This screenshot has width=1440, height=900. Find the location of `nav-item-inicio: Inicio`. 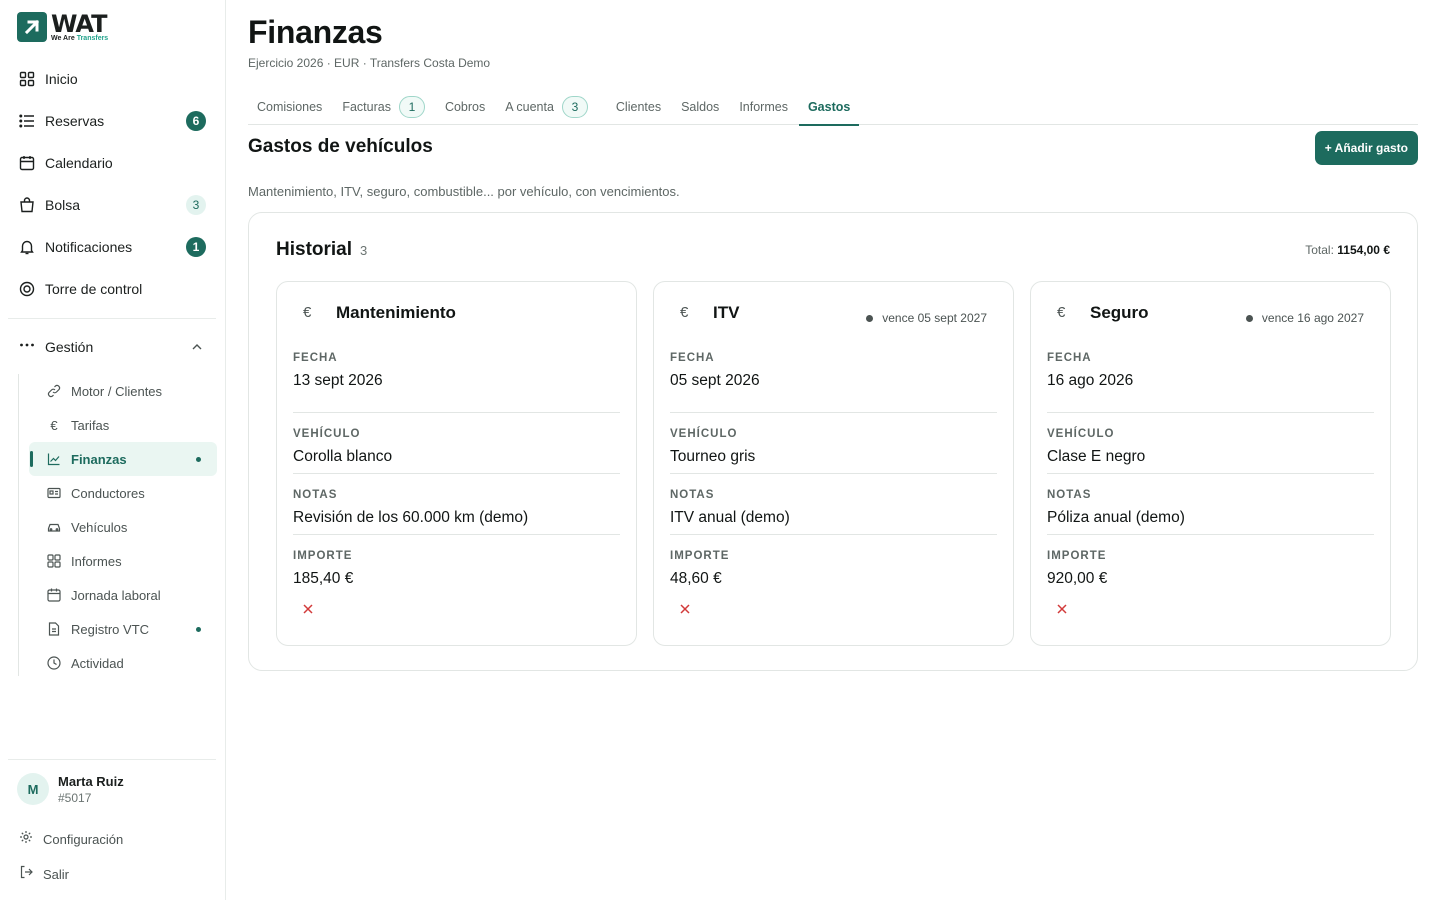

nav-item-inicio: Inicio is located at coordinates (112, 79).